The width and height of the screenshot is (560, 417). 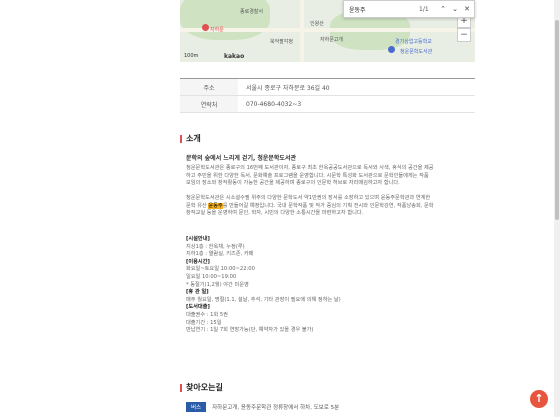 I want to click on text-fragment: 문학 유산, so click(x=197, y=205).